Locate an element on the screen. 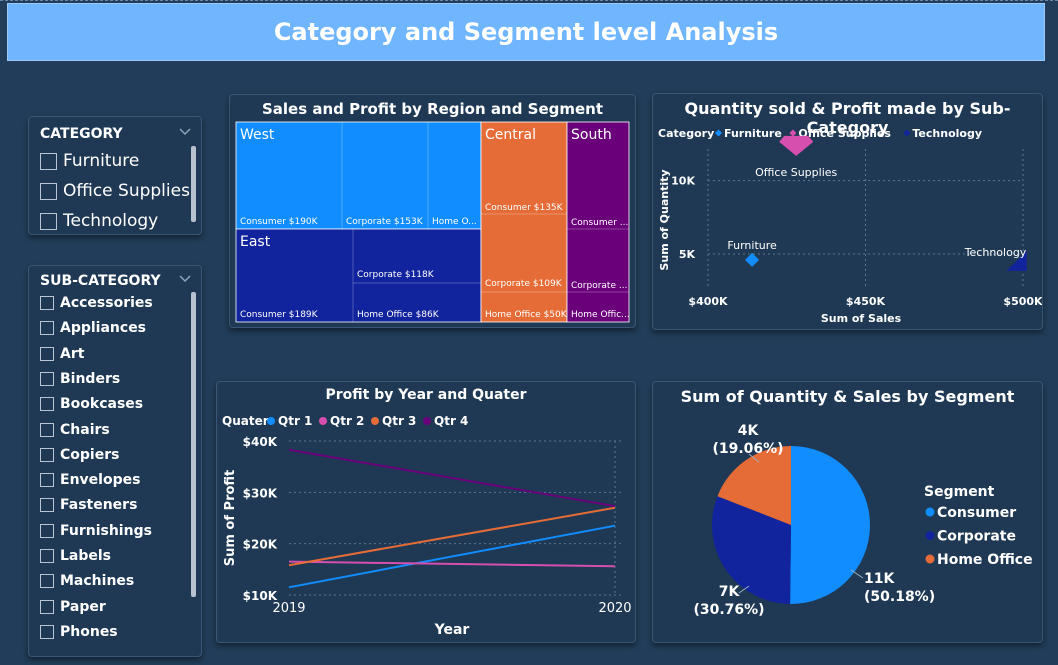 Image resolution: width=1058 pixels, height=665 pixels. subcategory-item: Phones is located at coordinates (79, 632).